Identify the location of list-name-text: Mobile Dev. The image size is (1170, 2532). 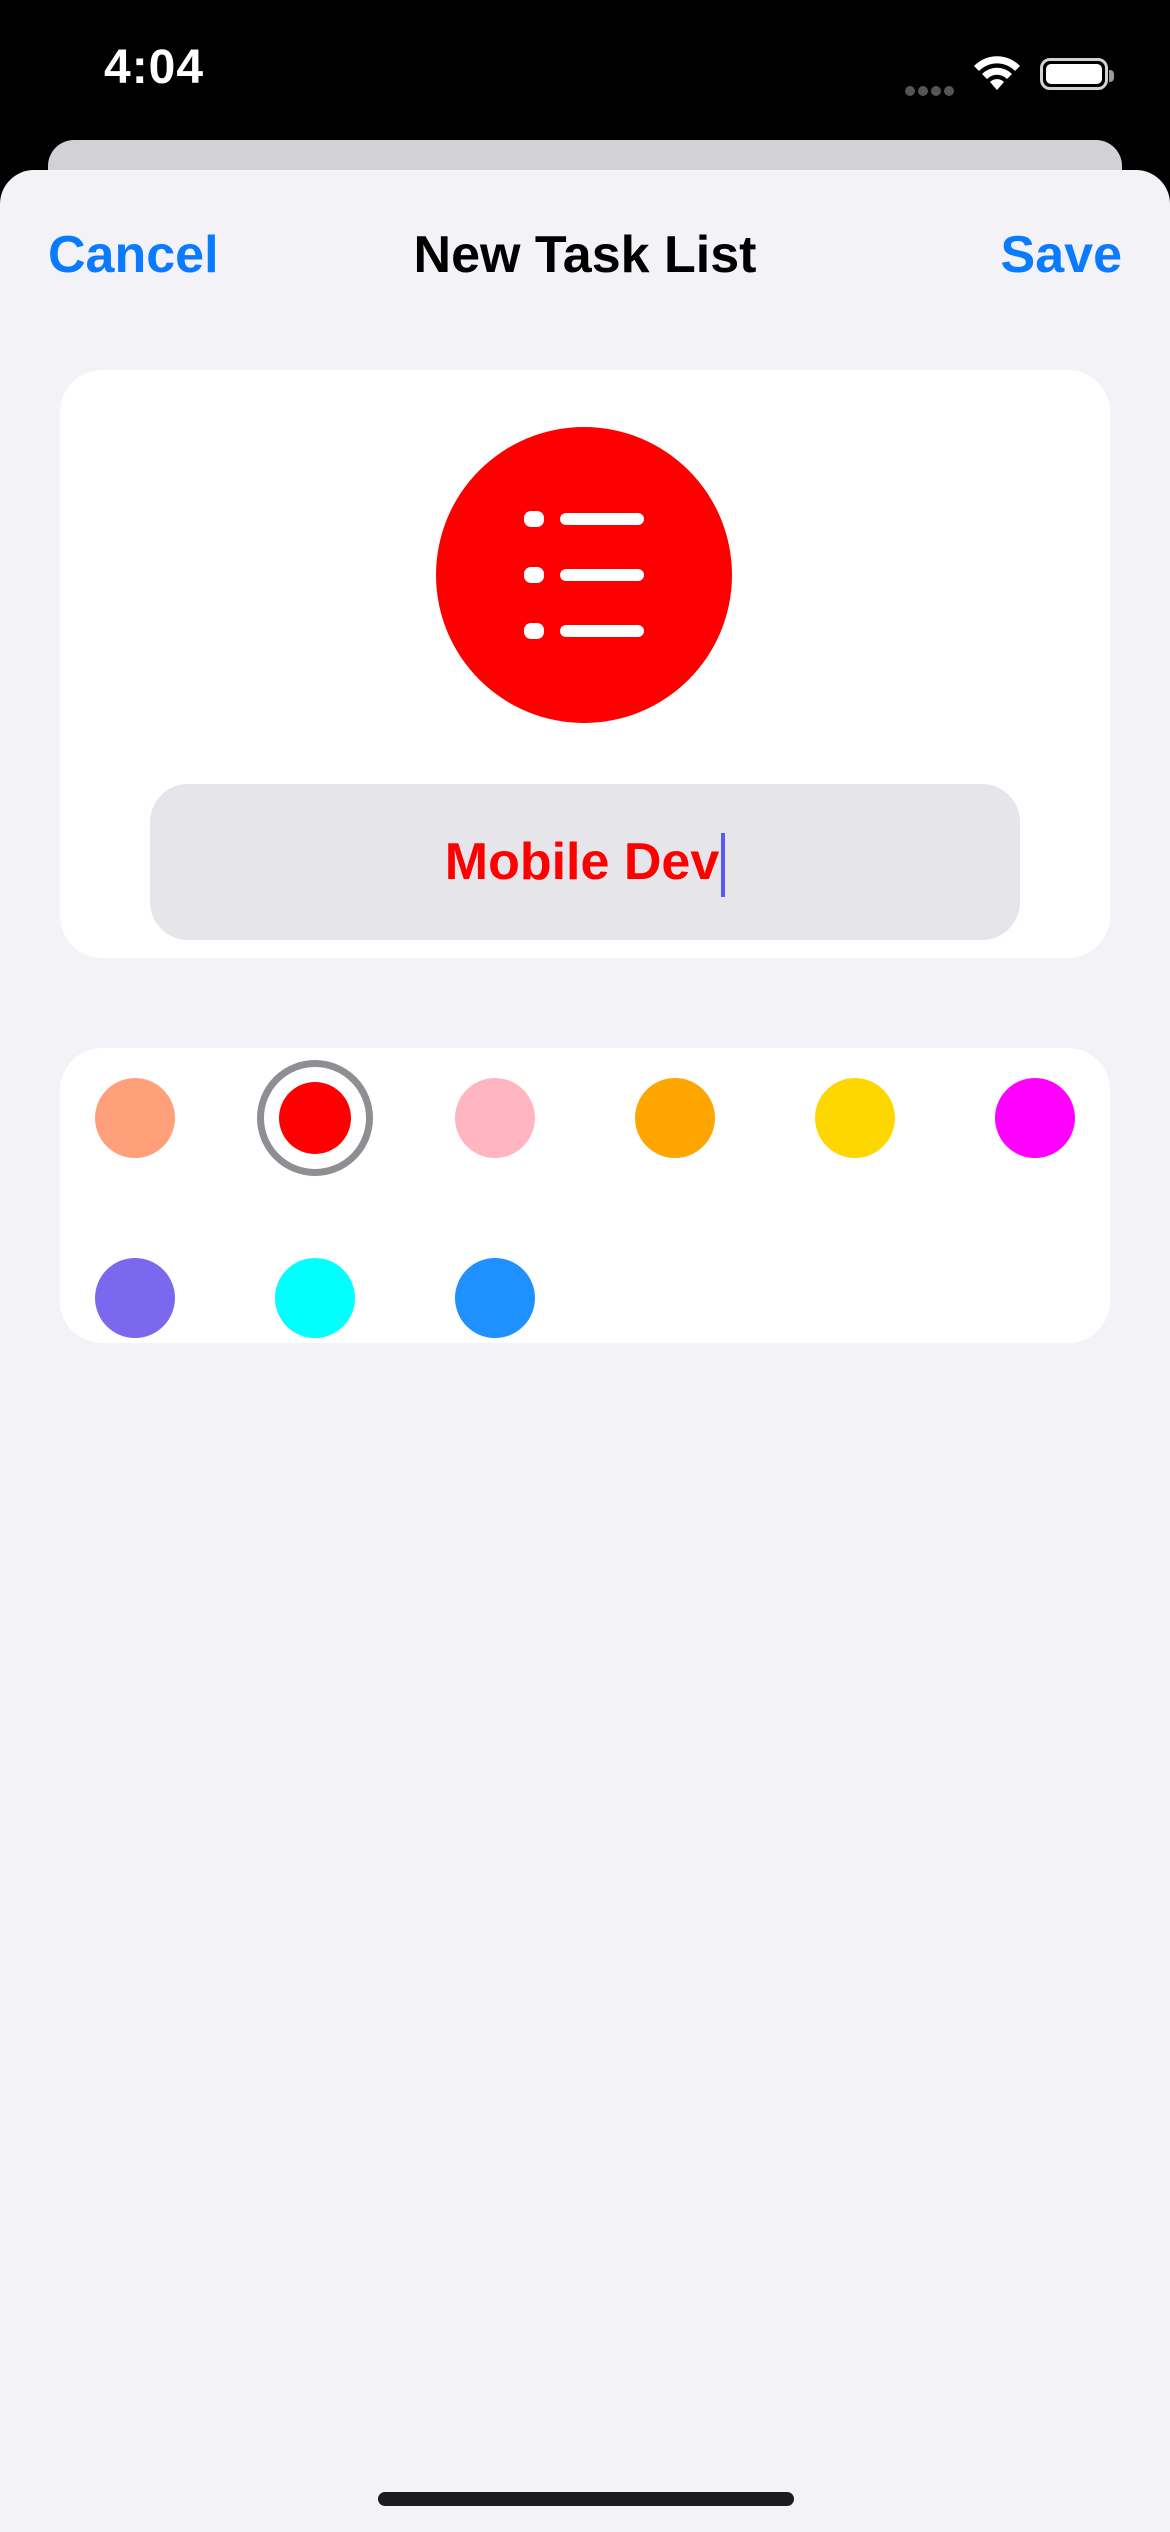
(582, 862).